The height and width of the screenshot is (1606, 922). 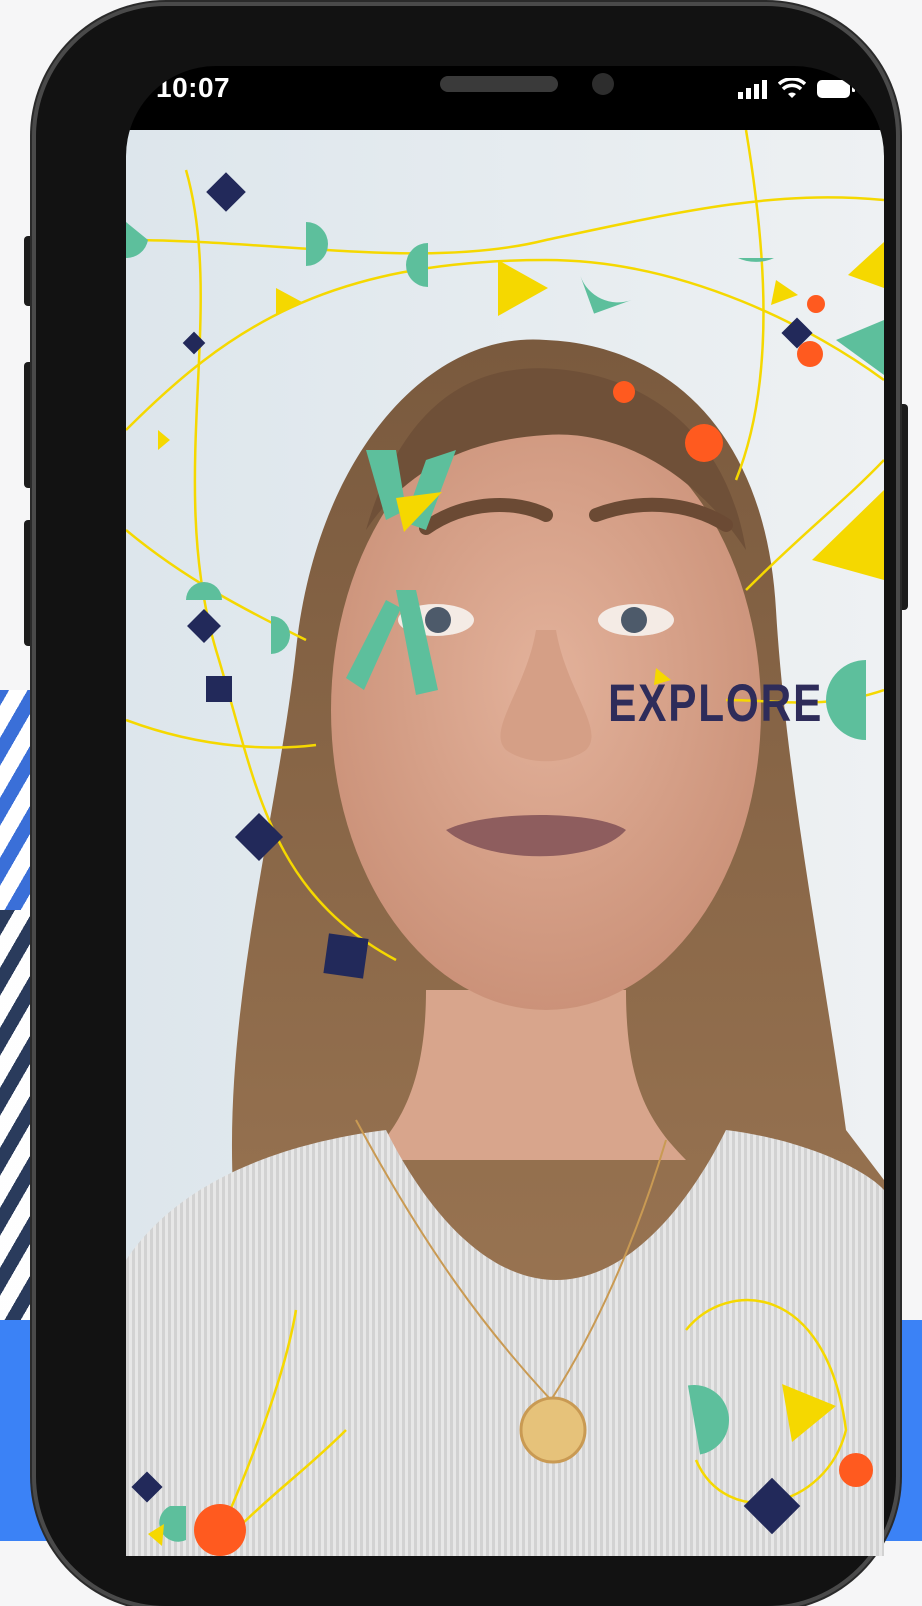 I want to click on right-iris, so click(x=634, y=620).